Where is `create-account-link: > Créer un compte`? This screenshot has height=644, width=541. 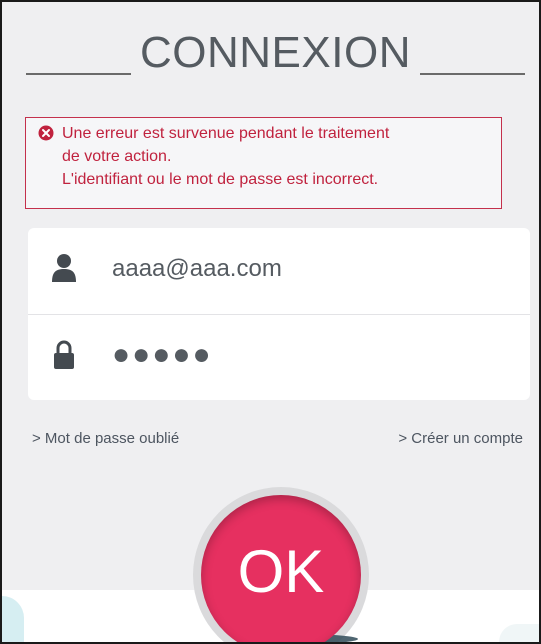 create-account-link: > Créer un compte is located at coordinates (460, 438).